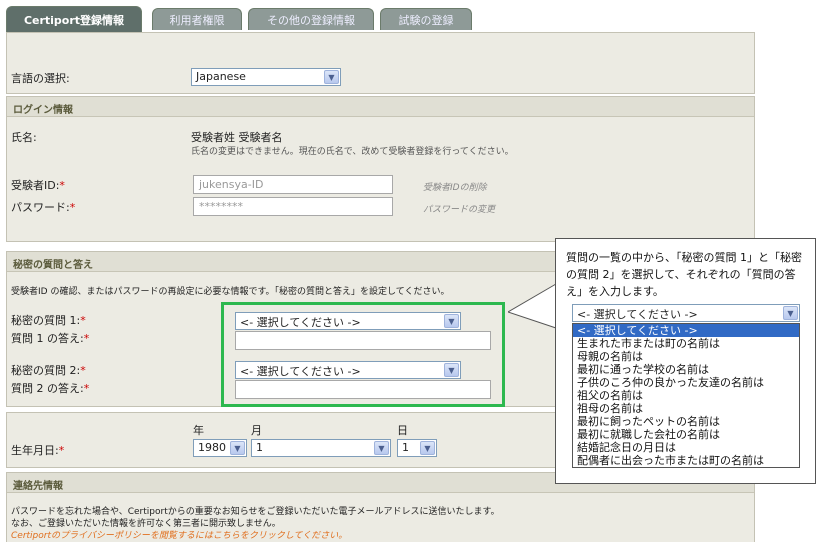 The width and height of the screenshot is (821, 542). Describe the element at coordinates (402, 430) in the screenshot. I see `day-header: 日` at that location.